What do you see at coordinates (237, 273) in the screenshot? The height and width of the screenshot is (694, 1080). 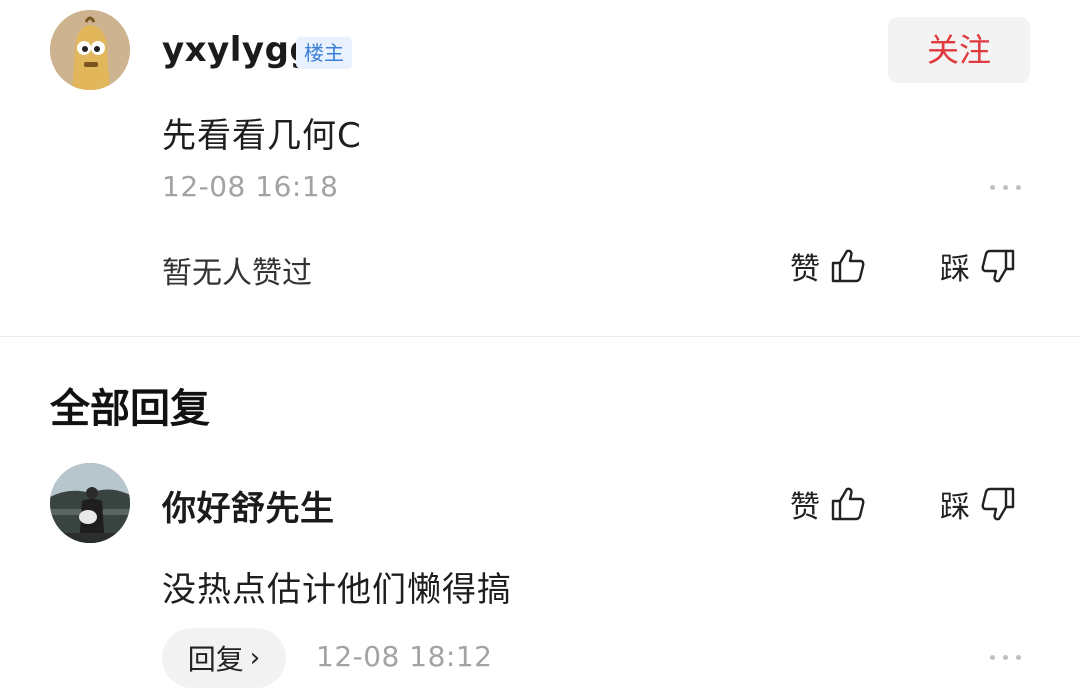 I see `likes-summary: 暂无人赞过` at bounding box center [237, 273].